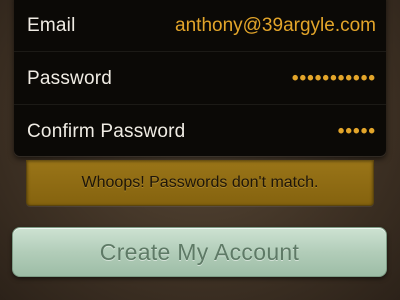  What do you see at coordinates (334, 79) in the screenshot?
I see `password-value: •••••••••••` at bounding box center [334, 79].